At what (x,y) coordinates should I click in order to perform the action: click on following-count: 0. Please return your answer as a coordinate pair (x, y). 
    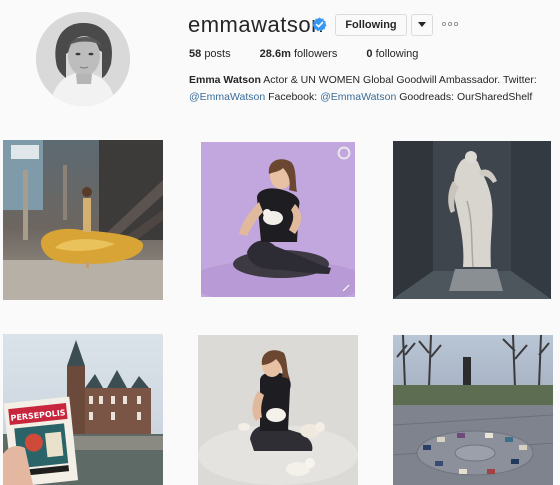
    Looking at the image, I should click on (369, 54).